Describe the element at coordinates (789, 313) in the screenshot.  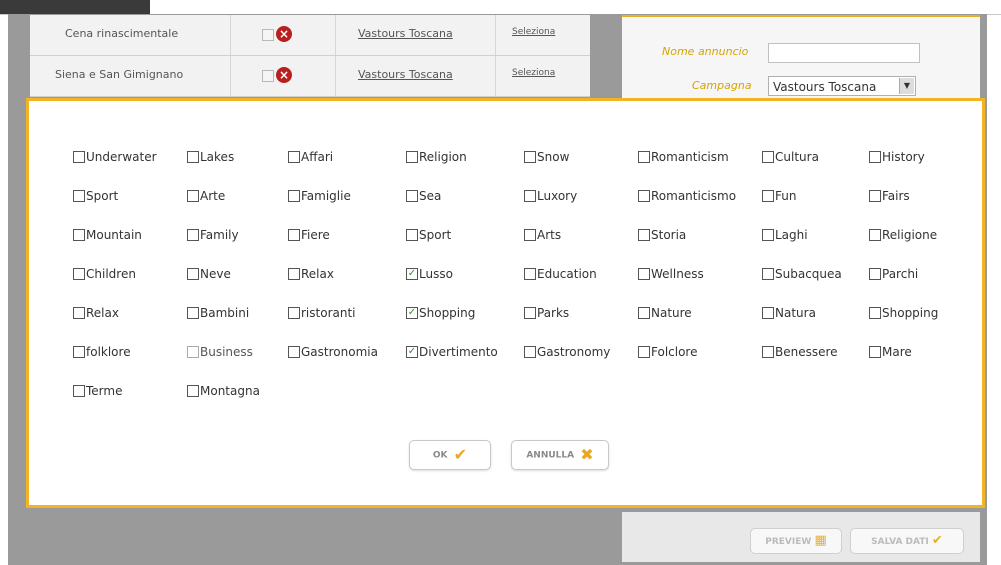
I see `category-checkbox: Natura` at that location.